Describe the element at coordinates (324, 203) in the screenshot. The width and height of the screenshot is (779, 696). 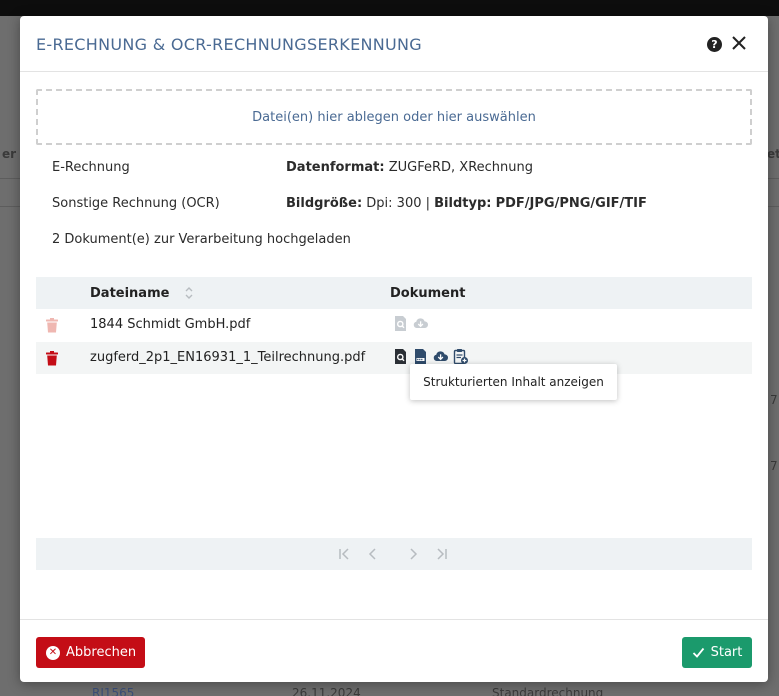
I see `info-key: Bildgröße:` at that location.